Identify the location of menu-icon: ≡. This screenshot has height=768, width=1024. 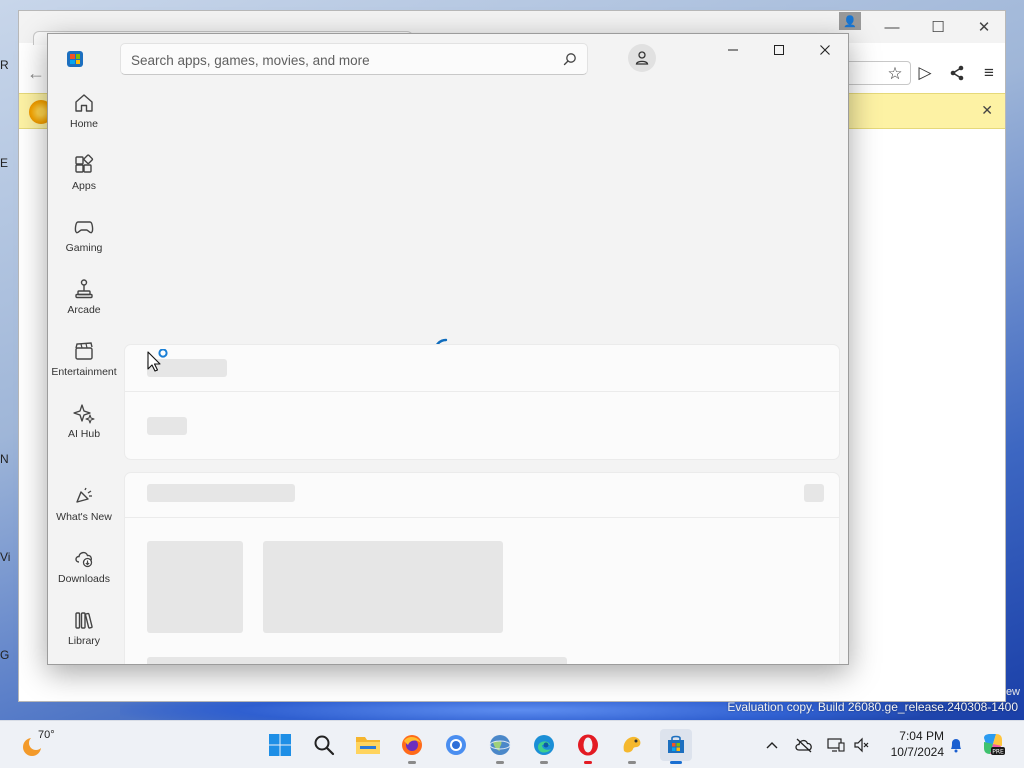
(989, 73).